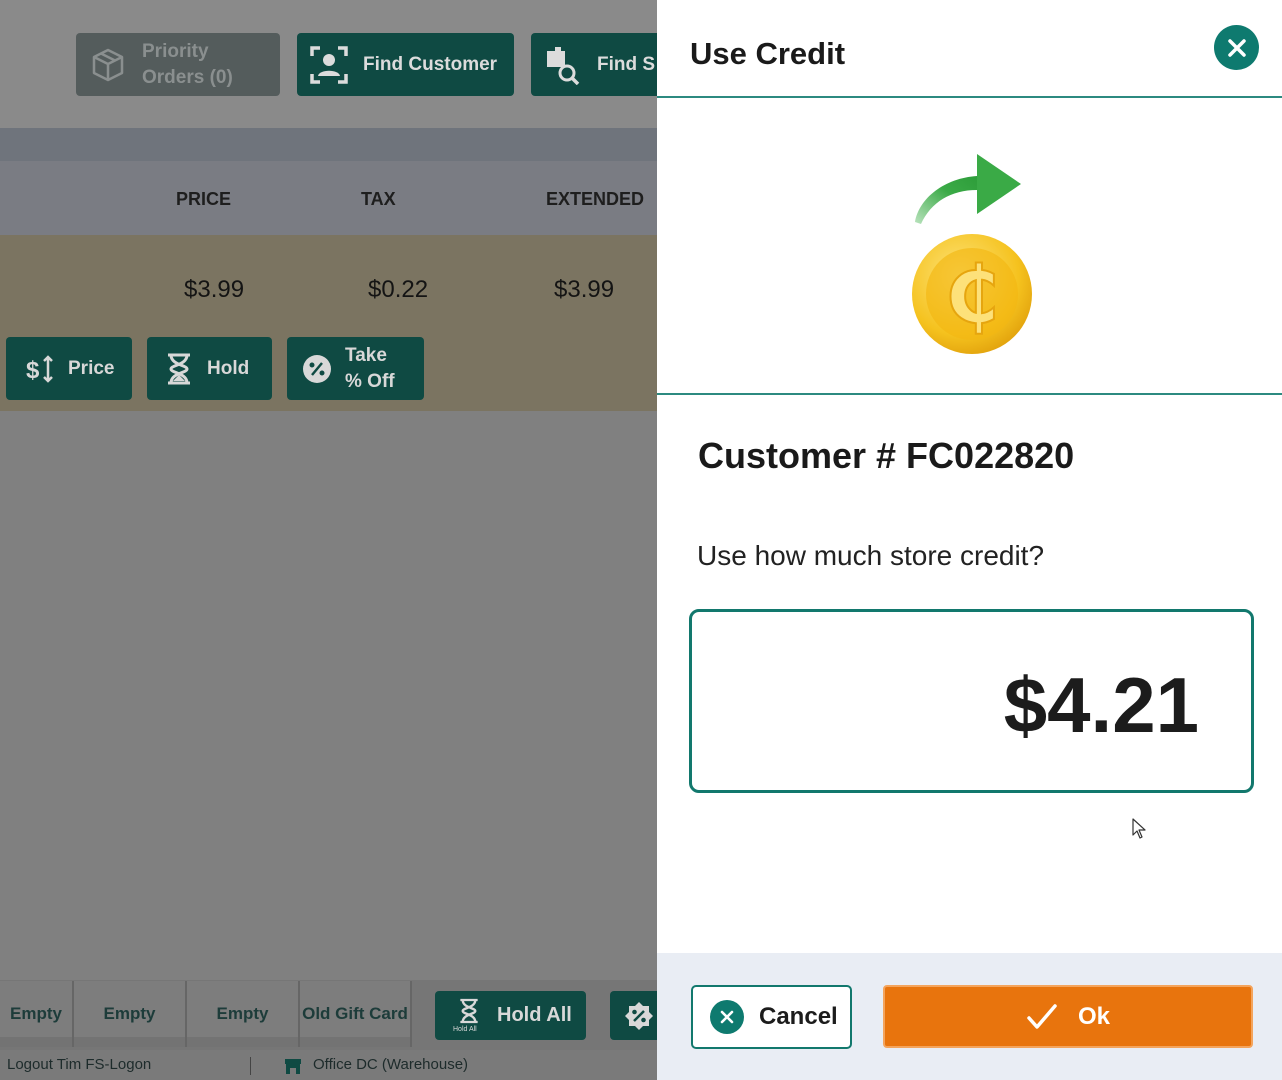 Image resolution: width=1282 pixels, height=1080 pixels. What do you see at coordinates (798, 1016) in the screenshot?
I see `cancel-label: Cancel` at bounding box center [798, 1016].